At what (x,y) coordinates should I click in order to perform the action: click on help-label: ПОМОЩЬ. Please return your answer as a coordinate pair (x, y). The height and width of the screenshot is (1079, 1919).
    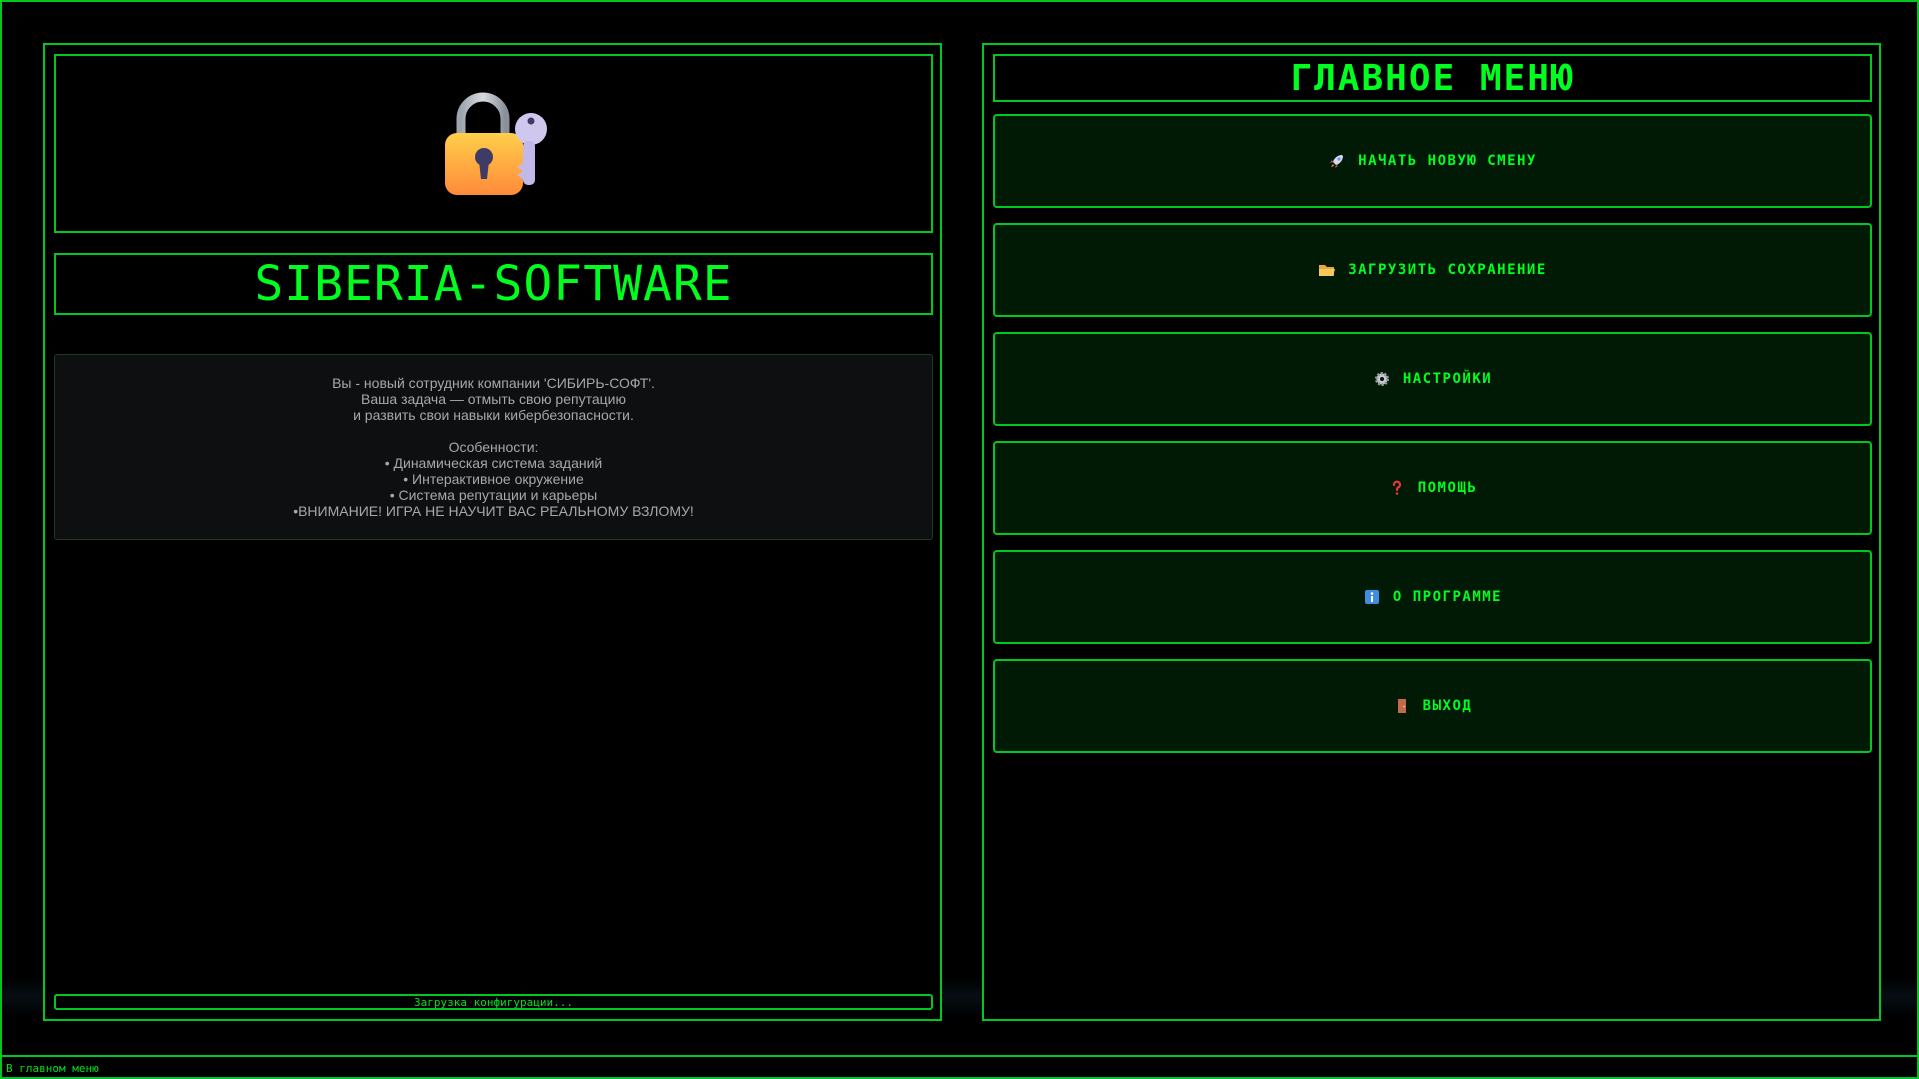
    Looking at the image, I should click on (1447, 488).